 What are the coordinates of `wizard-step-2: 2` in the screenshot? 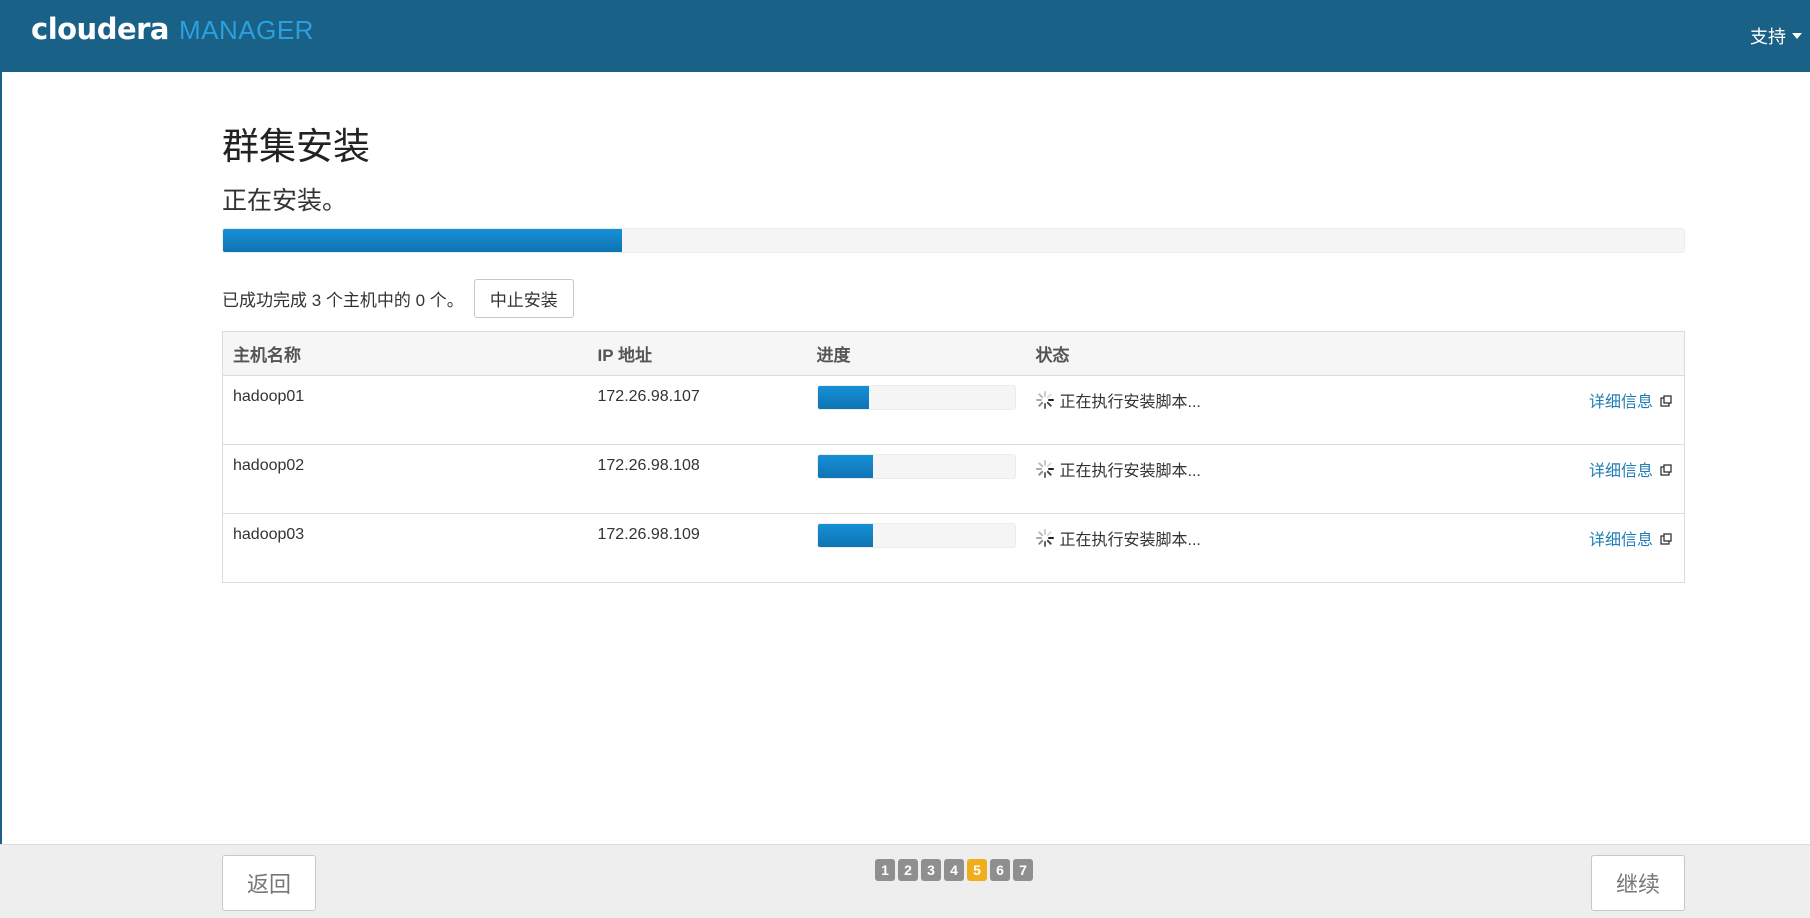 It's located at (908, 870).